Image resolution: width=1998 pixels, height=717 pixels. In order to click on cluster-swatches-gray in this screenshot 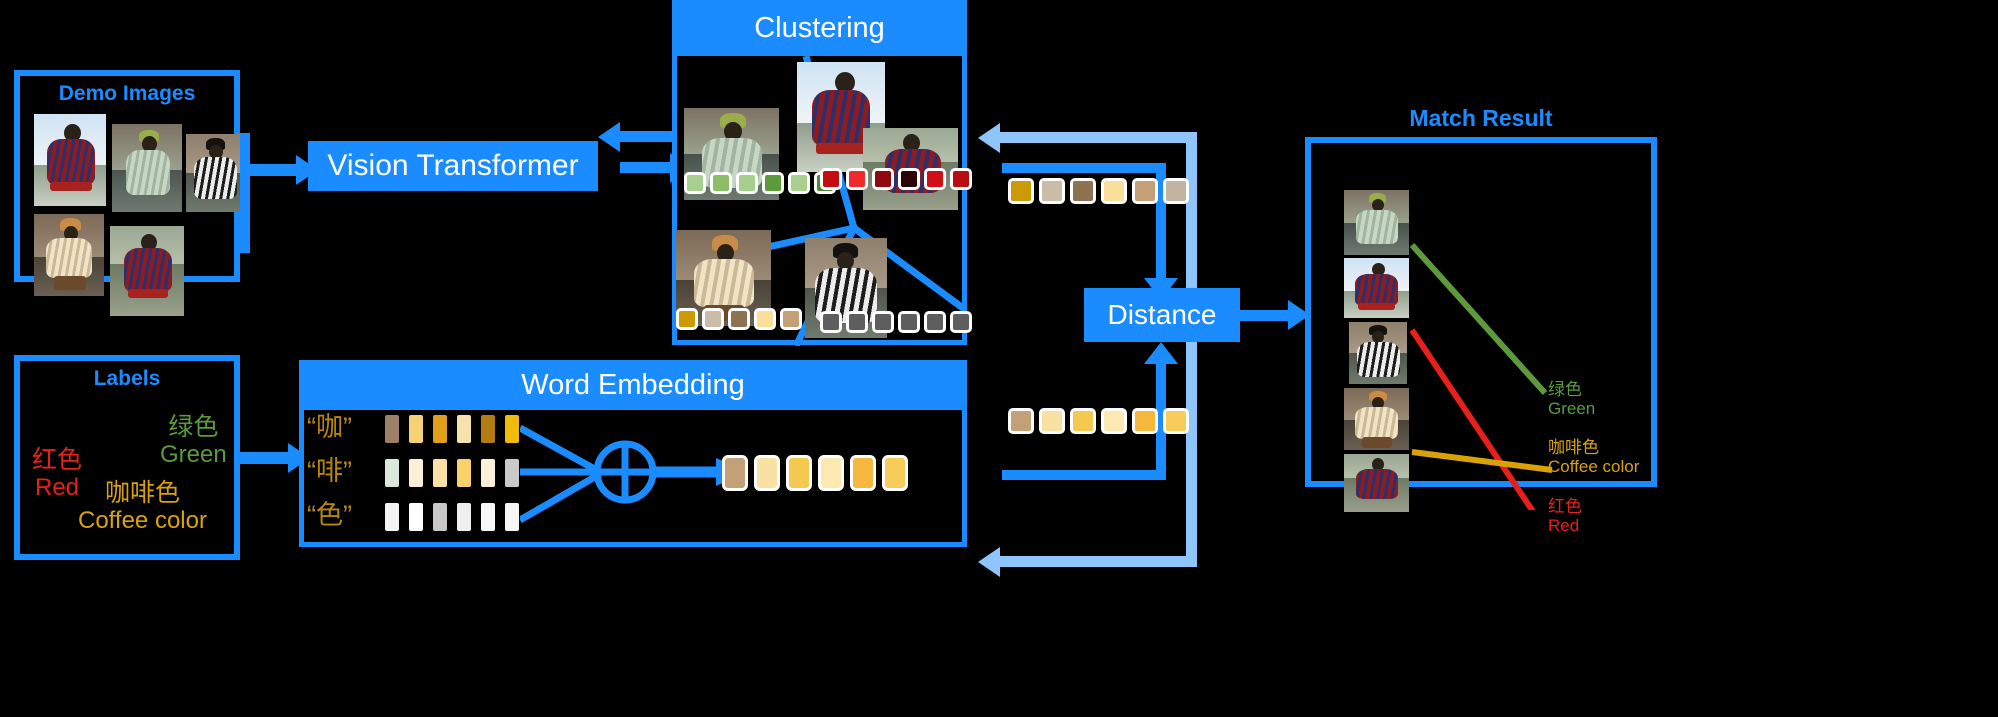, I will do `click(898, 322)`.